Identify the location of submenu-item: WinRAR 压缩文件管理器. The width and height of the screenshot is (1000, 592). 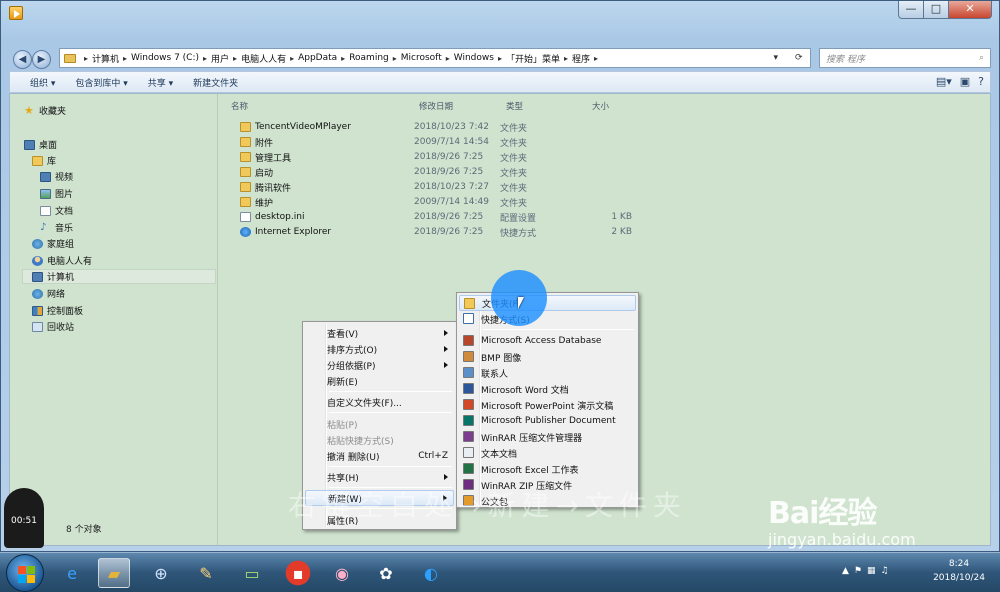
(547, 437).